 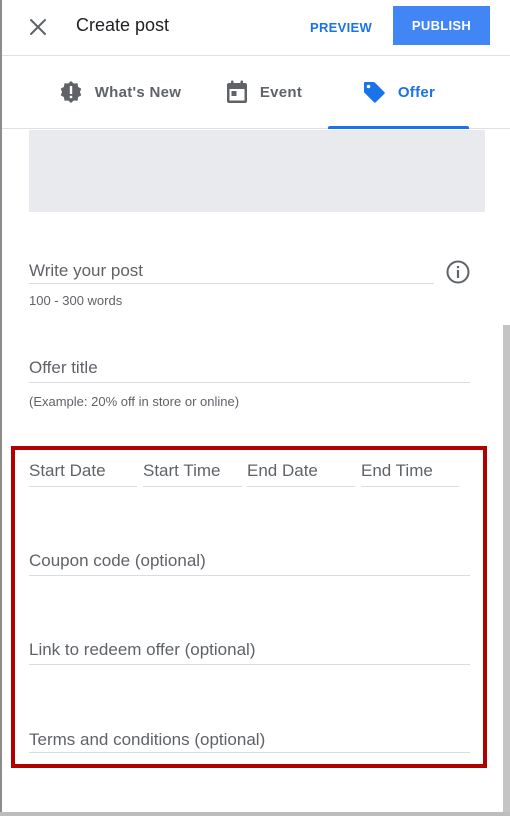 What do you see at coordinates (506, 568) in the screenshot?
I see `scrollbar-thumb` at bounding box center [506, 568].